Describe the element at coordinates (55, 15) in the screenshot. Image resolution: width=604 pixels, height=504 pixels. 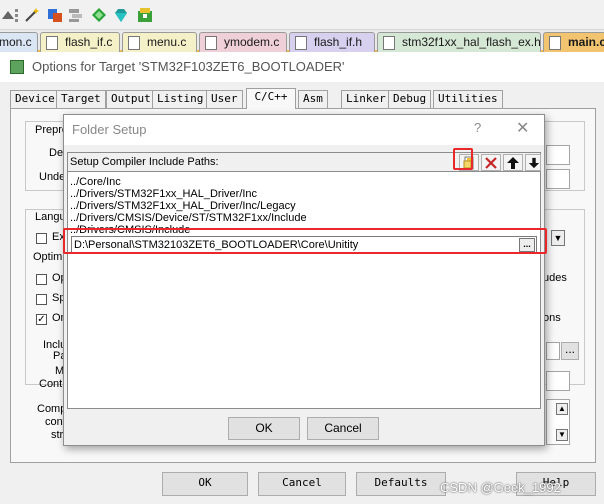
I see `translate-icon` at that location.